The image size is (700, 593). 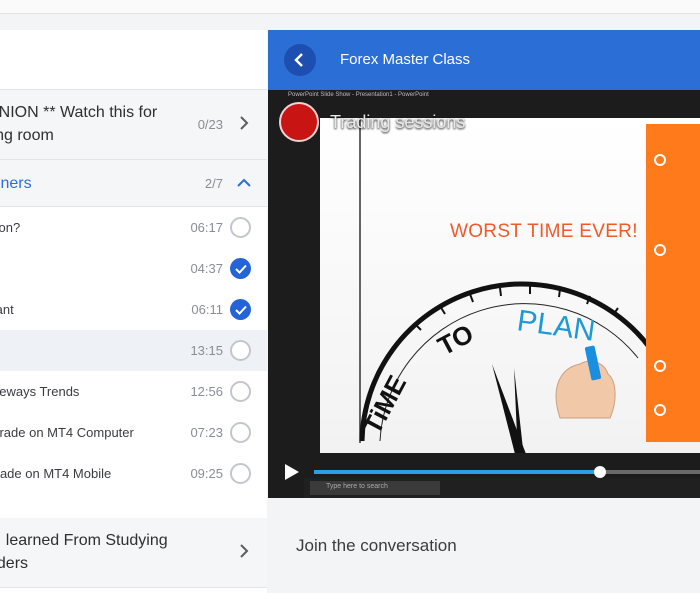 What do you see at coordinates (599, 472) in the screenshot?
I see `video-progress-knob` at bounding box center [599, 472].